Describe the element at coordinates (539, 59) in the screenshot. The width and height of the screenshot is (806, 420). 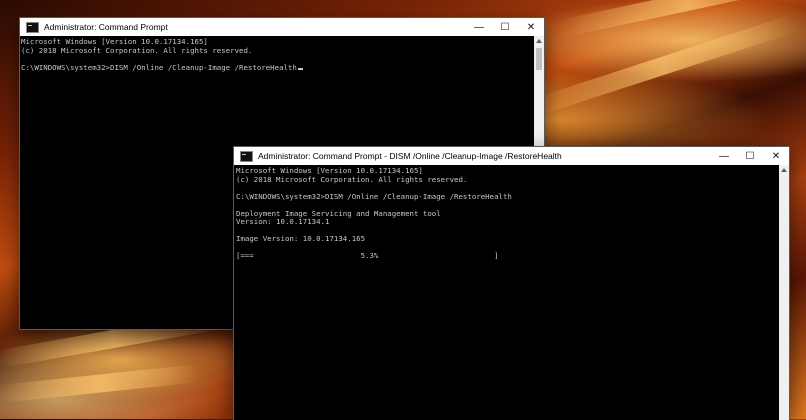
I see `scrollbar-thumb` at that location.